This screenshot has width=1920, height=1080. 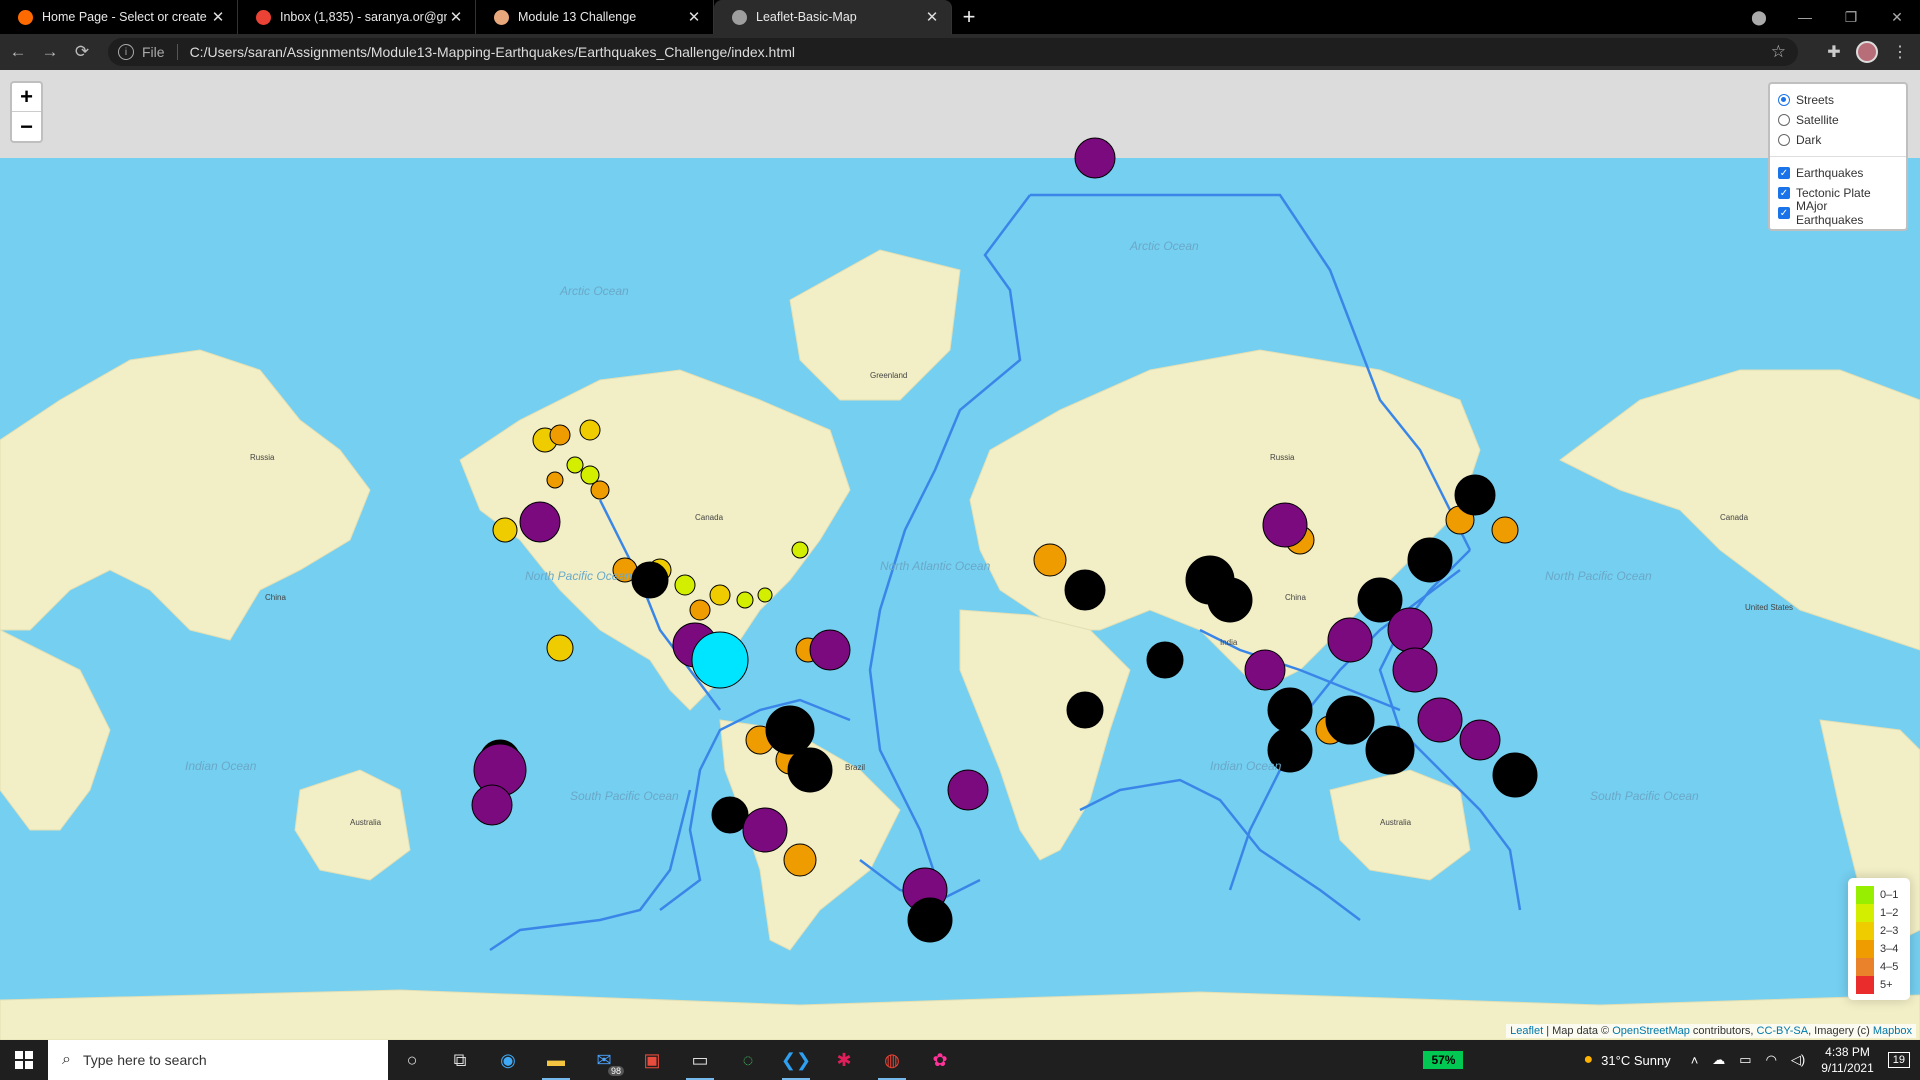 What do you see at coordinates (700, 1060) in the screenshot?
I see `terminal-icon: ▭` at bounding box center [700, 1060].